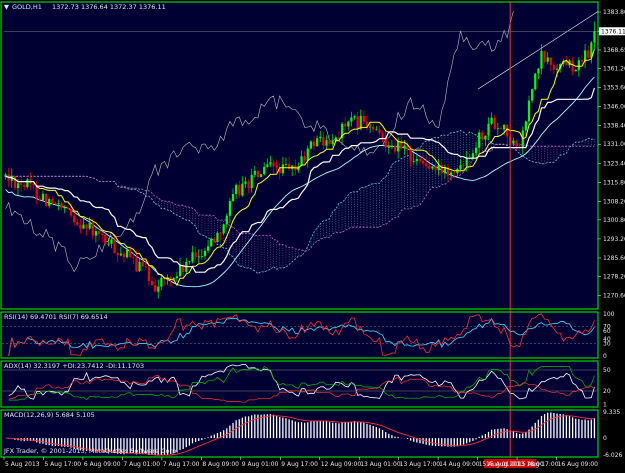 The width and height of the screenshot is (625, 473). I want to click on ohlc-values: 1372.73 1376.64 1372.37 1376.11, so click(109, 7).